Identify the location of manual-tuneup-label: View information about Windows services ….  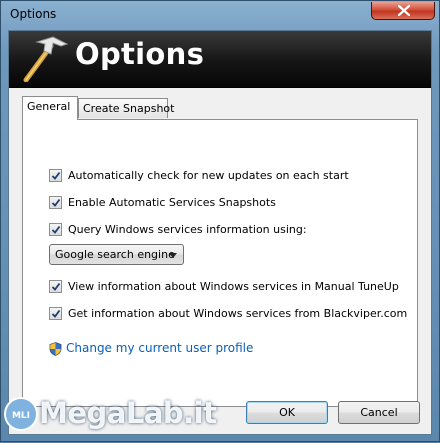
(233, 286).